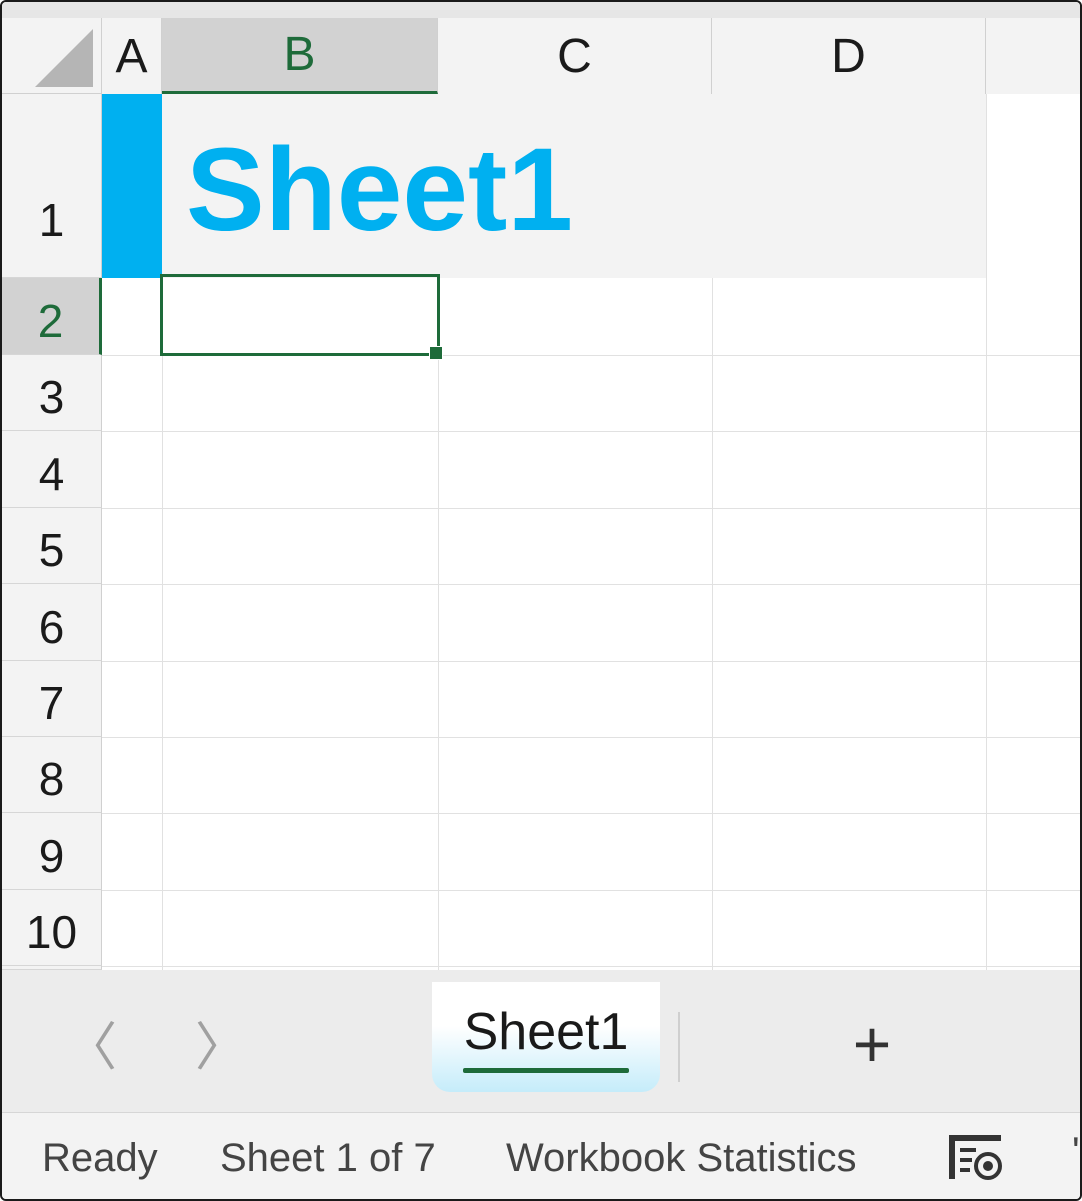 The width and height of the screenshot is (1082, 1201). I want to click on column-header-c: C, so click(575, 56).